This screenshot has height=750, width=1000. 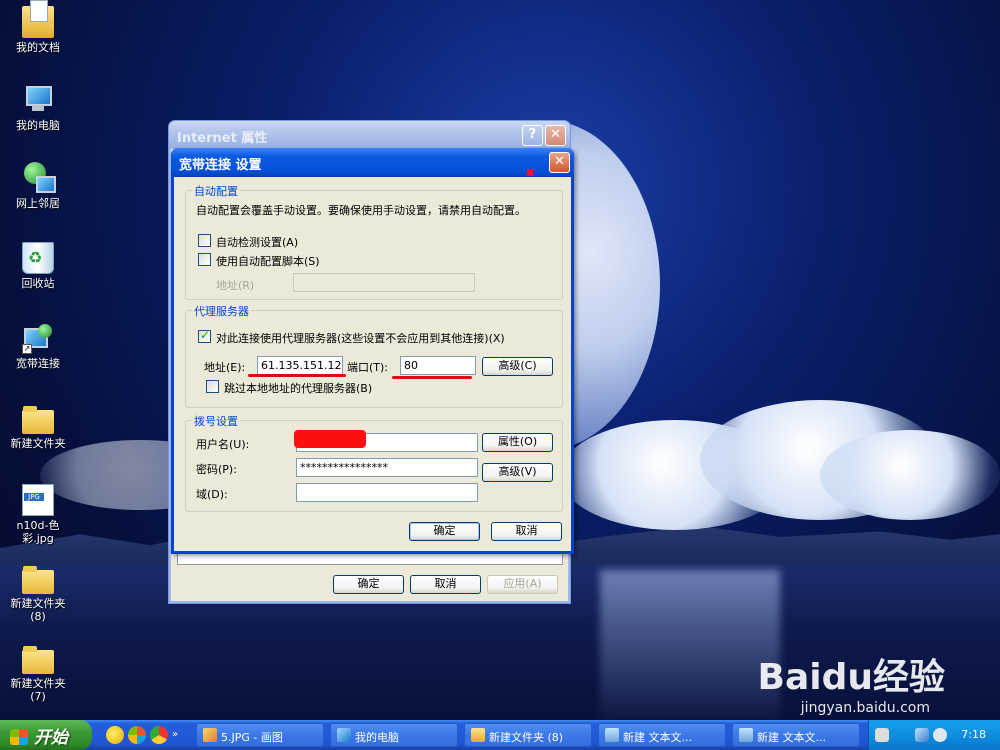 I want to click on proxy-port-input: 80, so click(x=438, y=365).